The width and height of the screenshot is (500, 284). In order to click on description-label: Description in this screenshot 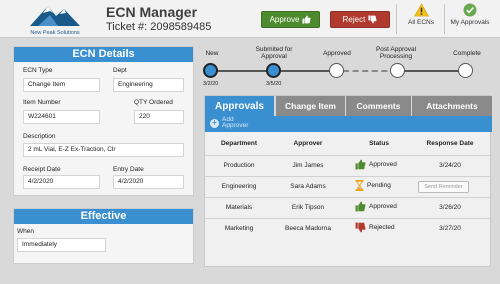, I will do `click(39, 136)`.